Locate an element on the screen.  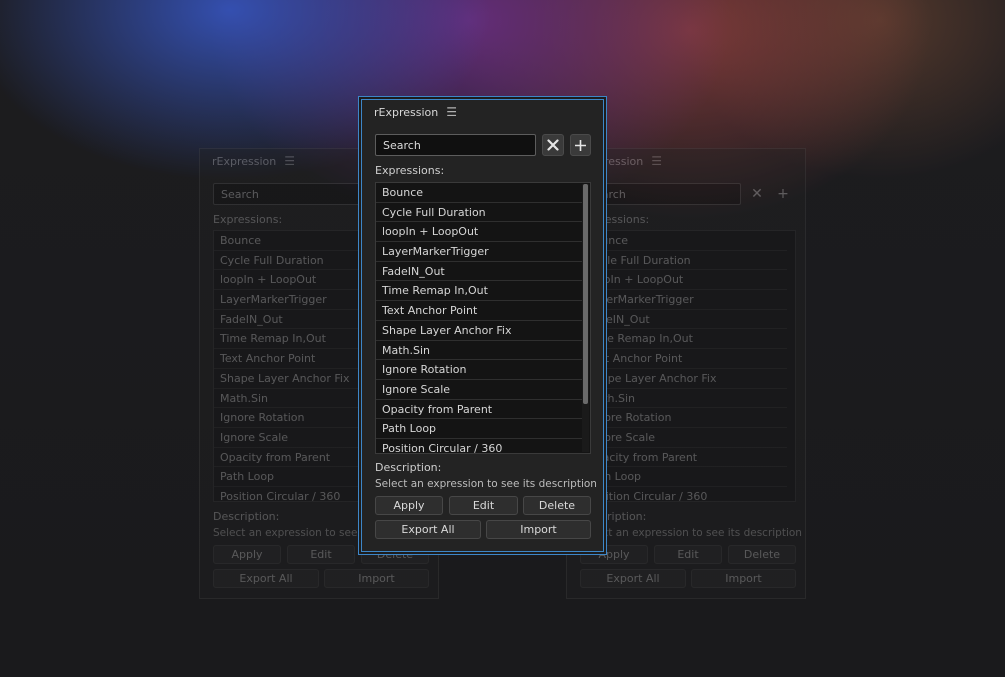
edit-button: Edit is located at coordinates (483, 505).